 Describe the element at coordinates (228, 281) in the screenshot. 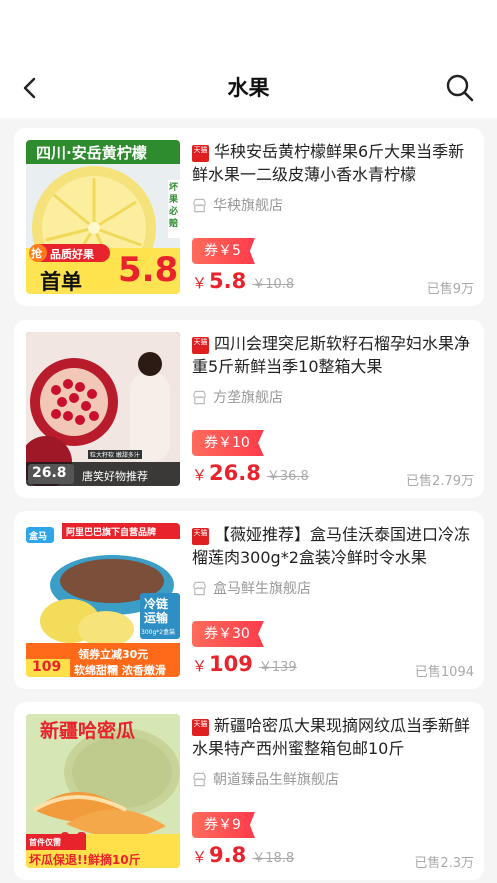

I see `price-value: 5.8` at that location.